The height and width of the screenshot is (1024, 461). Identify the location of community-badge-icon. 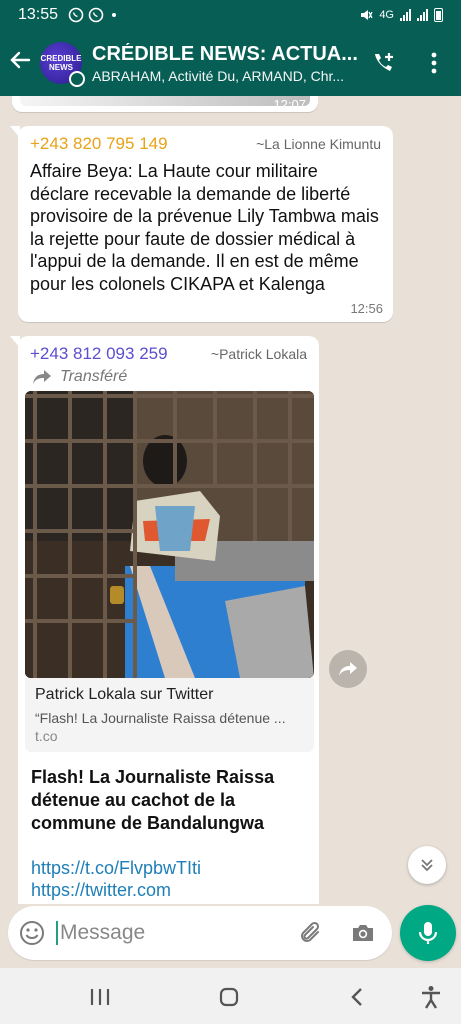
(77, 79).